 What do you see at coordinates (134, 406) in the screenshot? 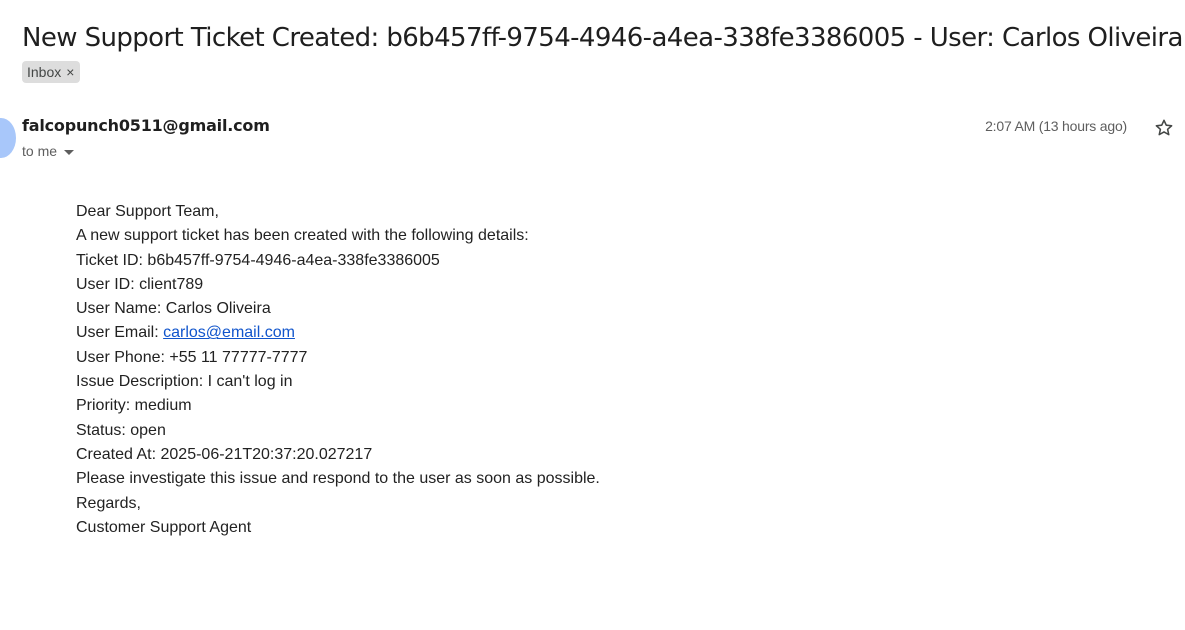
I see `body-priority: Priority: medium` at bounding box center [134, 406].